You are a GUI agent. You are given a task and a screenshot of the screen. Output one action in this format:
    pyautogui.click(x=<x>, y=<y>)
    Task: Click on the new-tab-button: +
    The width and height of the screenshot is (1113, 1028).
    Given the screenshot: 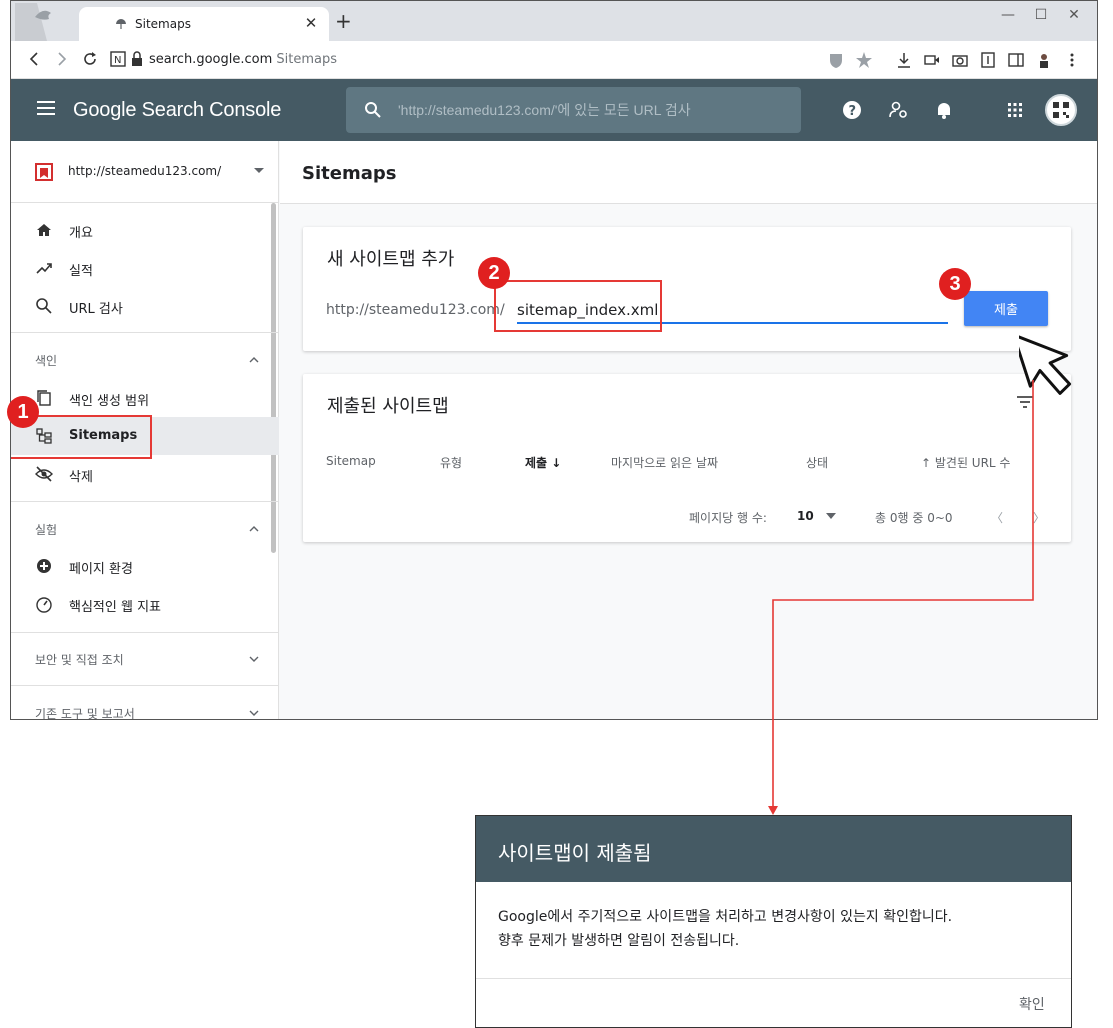 What is the action you would take?
    pyautogui.click(x=343, y=21)
    